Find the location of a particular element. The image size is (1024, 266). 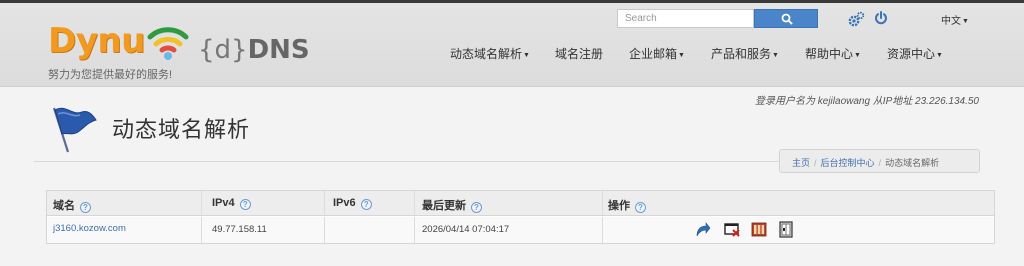

login-info: 登录用户名为 kejilaowang 从IP地址 23.226.134.50 is located at coordinates (867, 101).